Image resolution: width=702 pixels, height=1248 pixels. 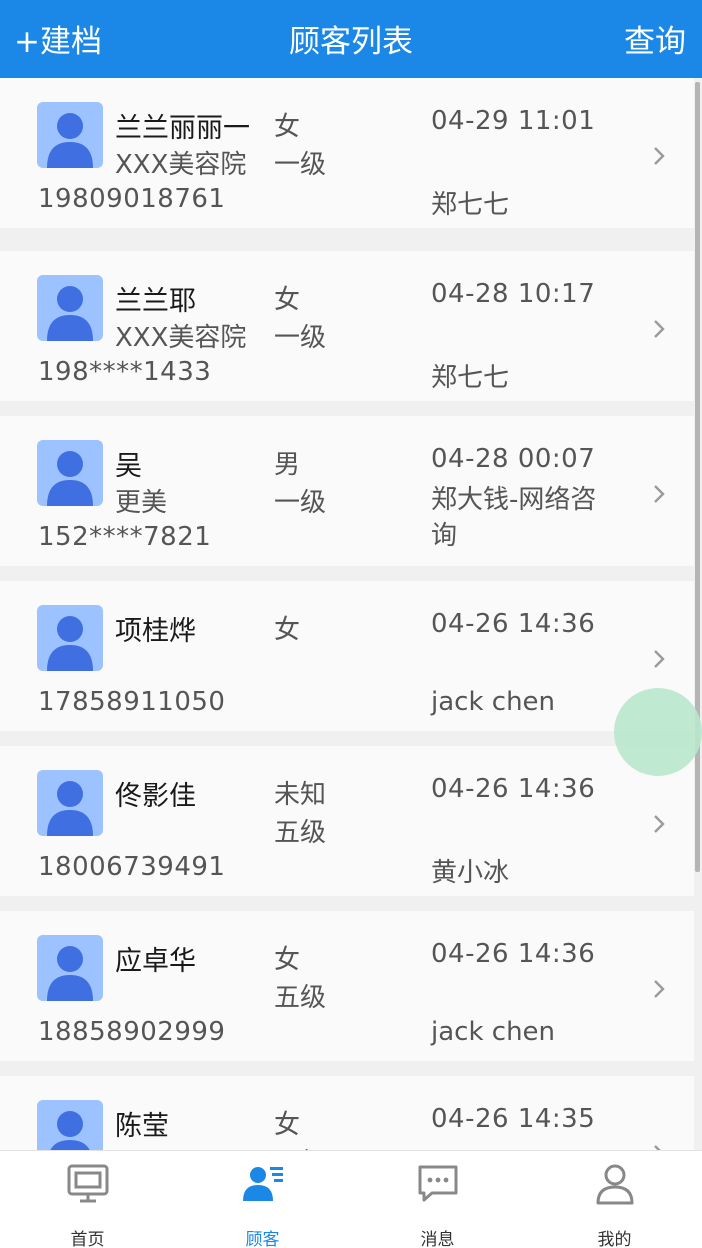 What do you see at coordinates (132, 1032) in the screenshot?
I see `customer-phone: 18858902999` at bounding box center [132, 1032].